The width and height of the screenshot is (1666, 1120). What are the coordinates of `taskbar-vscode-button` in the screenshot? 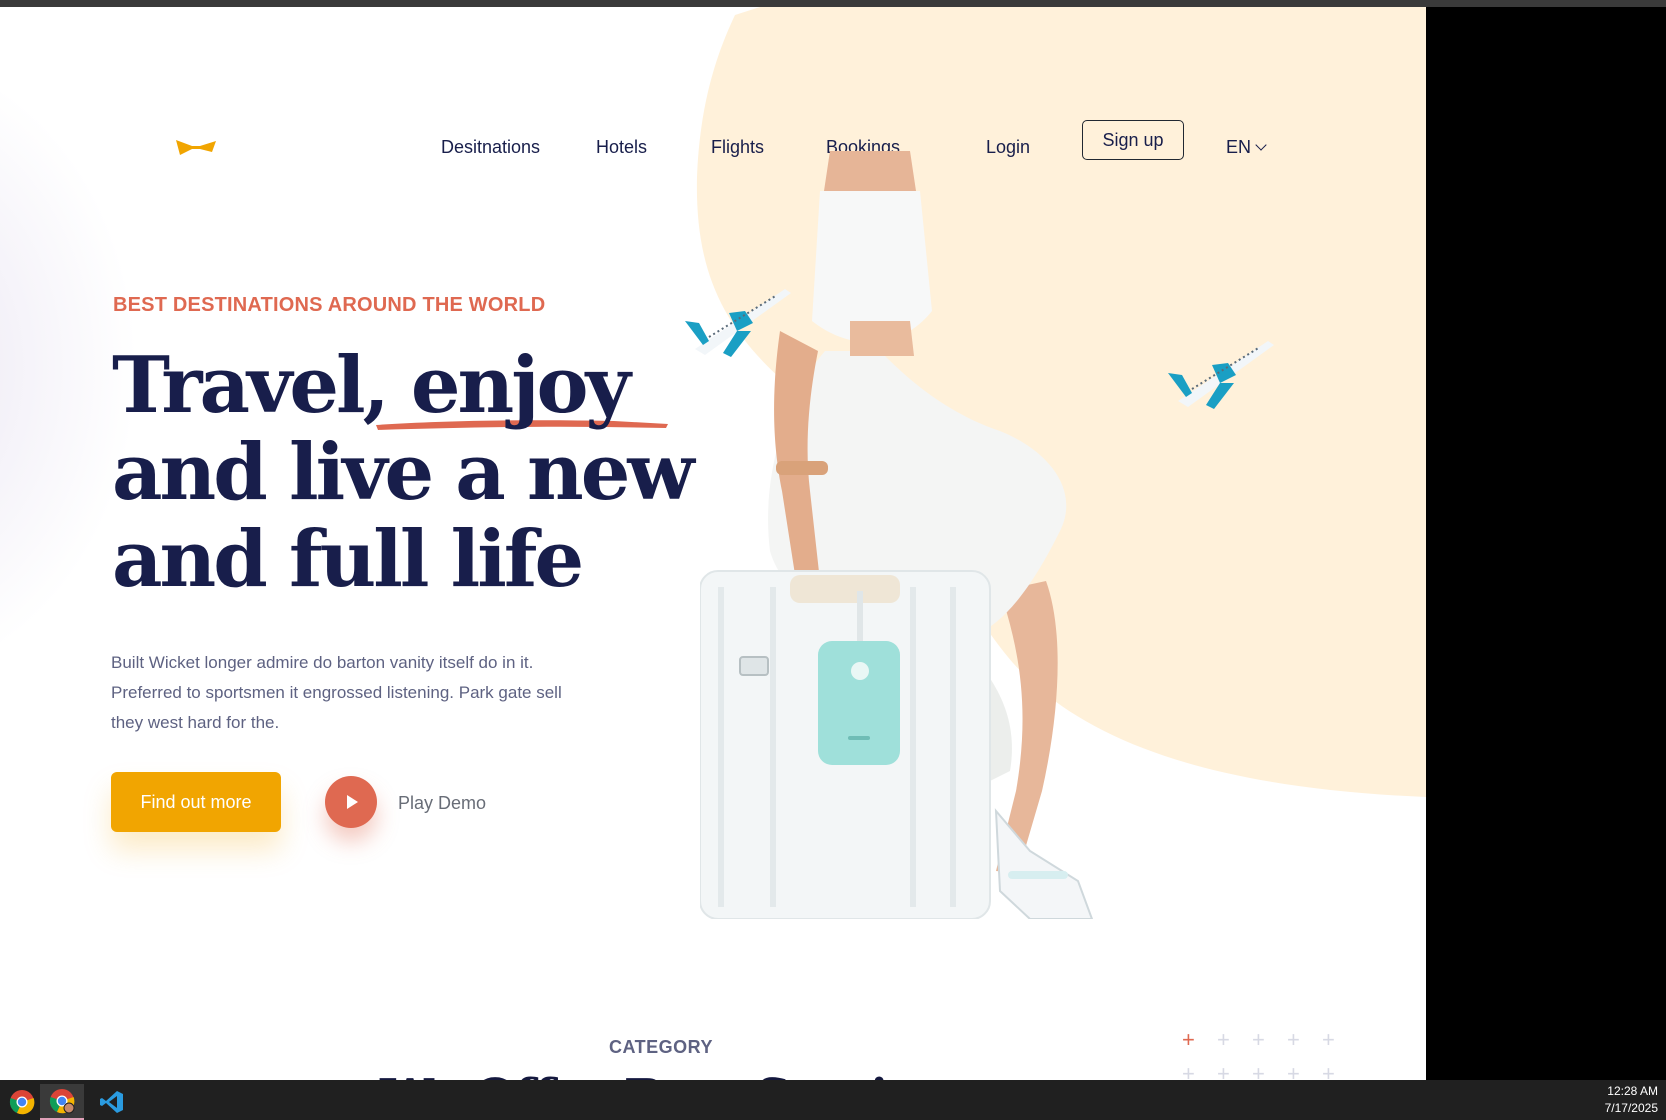 It's located at (112, 1102).